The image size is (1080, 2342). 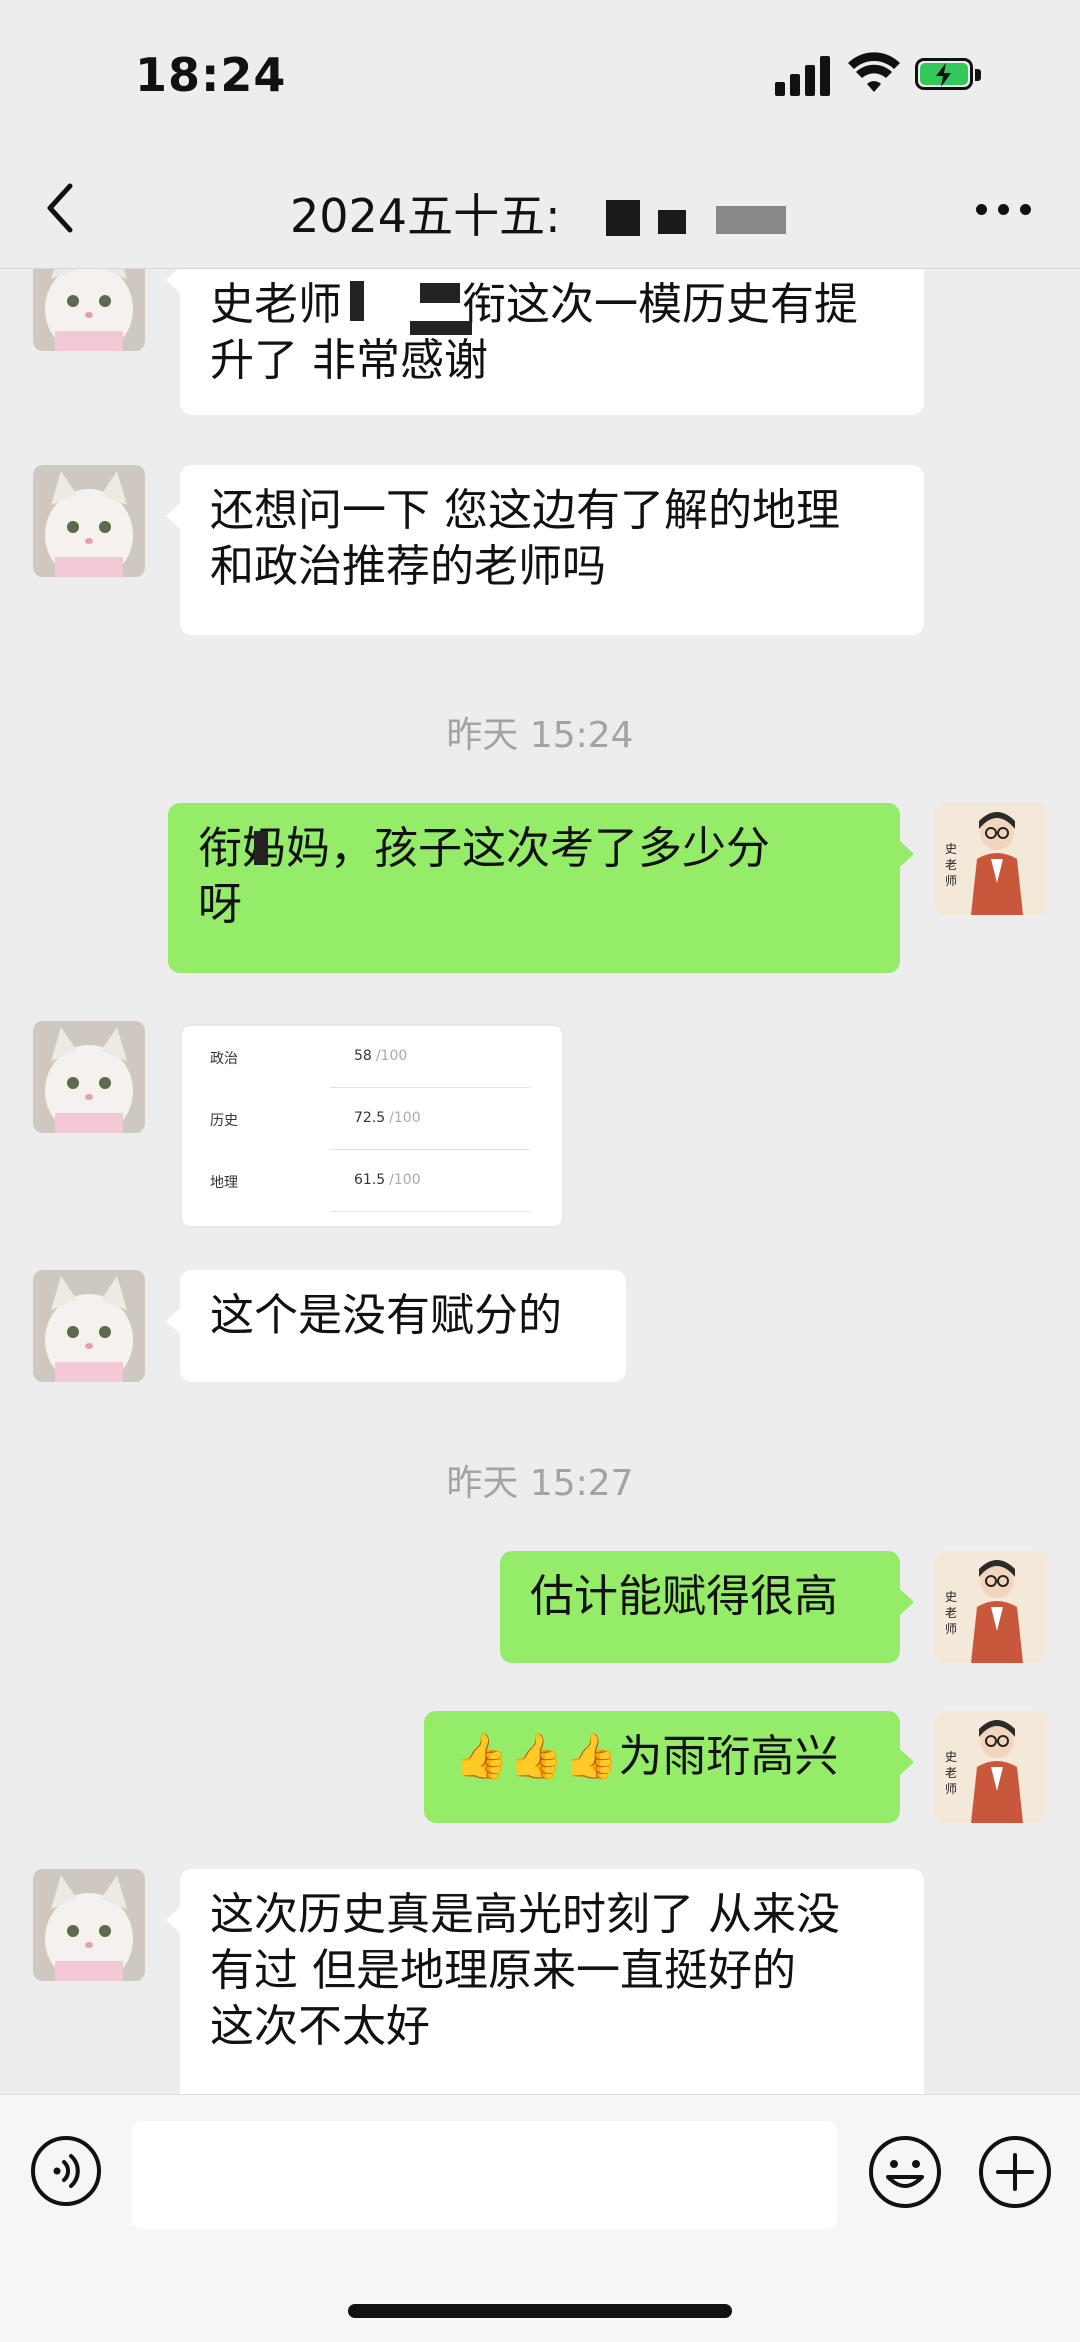 I want to click on message-bubble: 这个是没有赋分的, so click(x=396, y=1326).